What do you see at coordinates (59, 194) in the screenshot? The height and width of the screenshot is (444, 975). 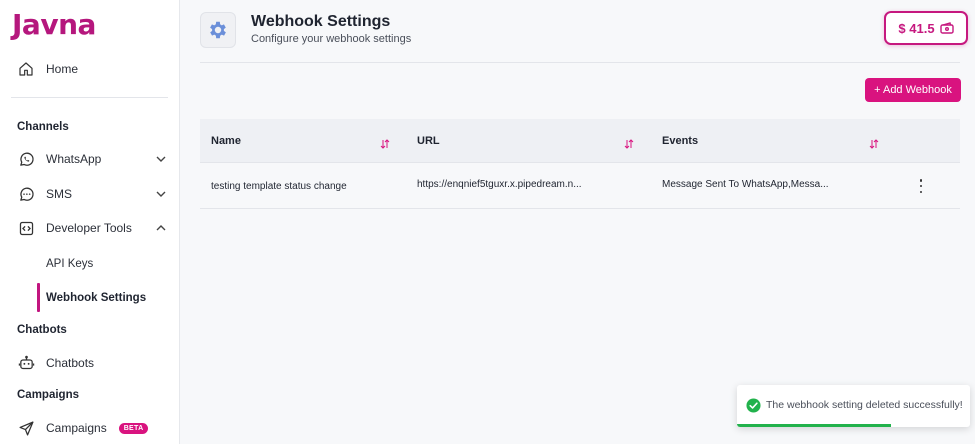 I see `sidebar-item-label: SMS` at bounding box center [59, 194].